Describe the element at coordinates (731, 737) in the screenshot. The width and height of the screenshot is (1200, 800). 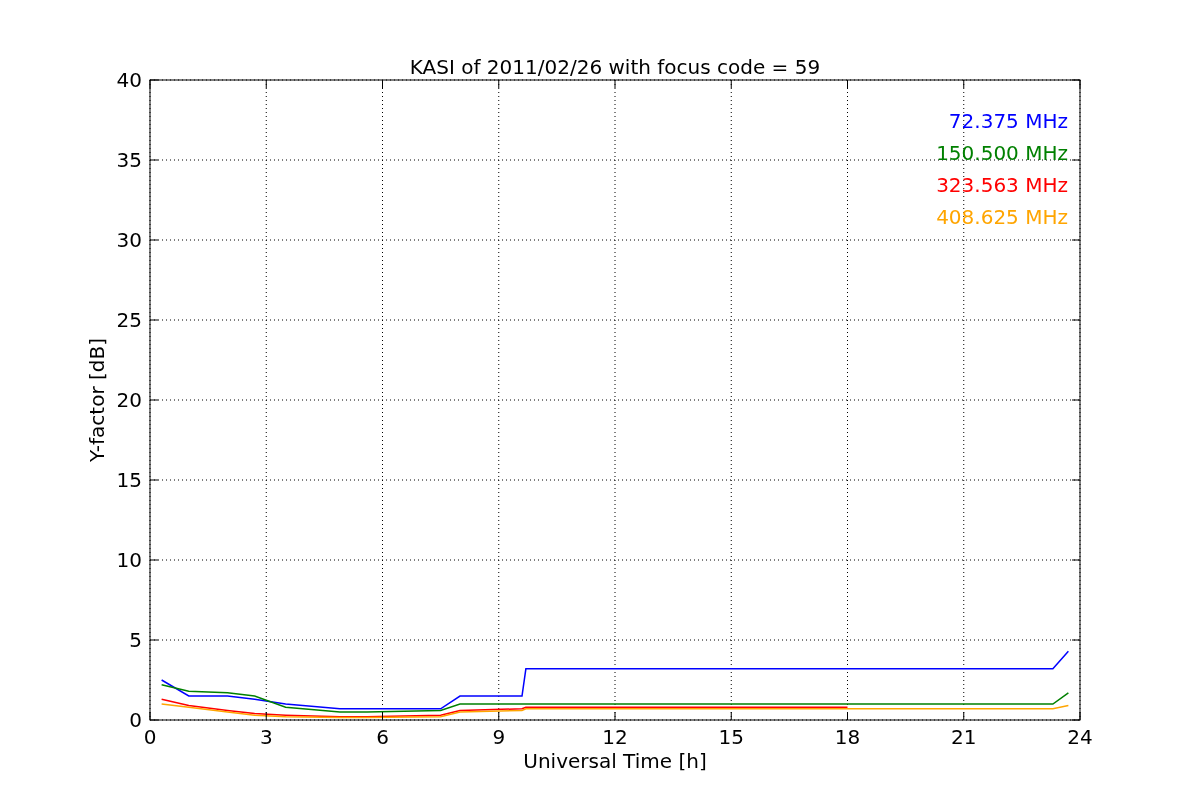
I see `x-tick-label: 15` at that location.